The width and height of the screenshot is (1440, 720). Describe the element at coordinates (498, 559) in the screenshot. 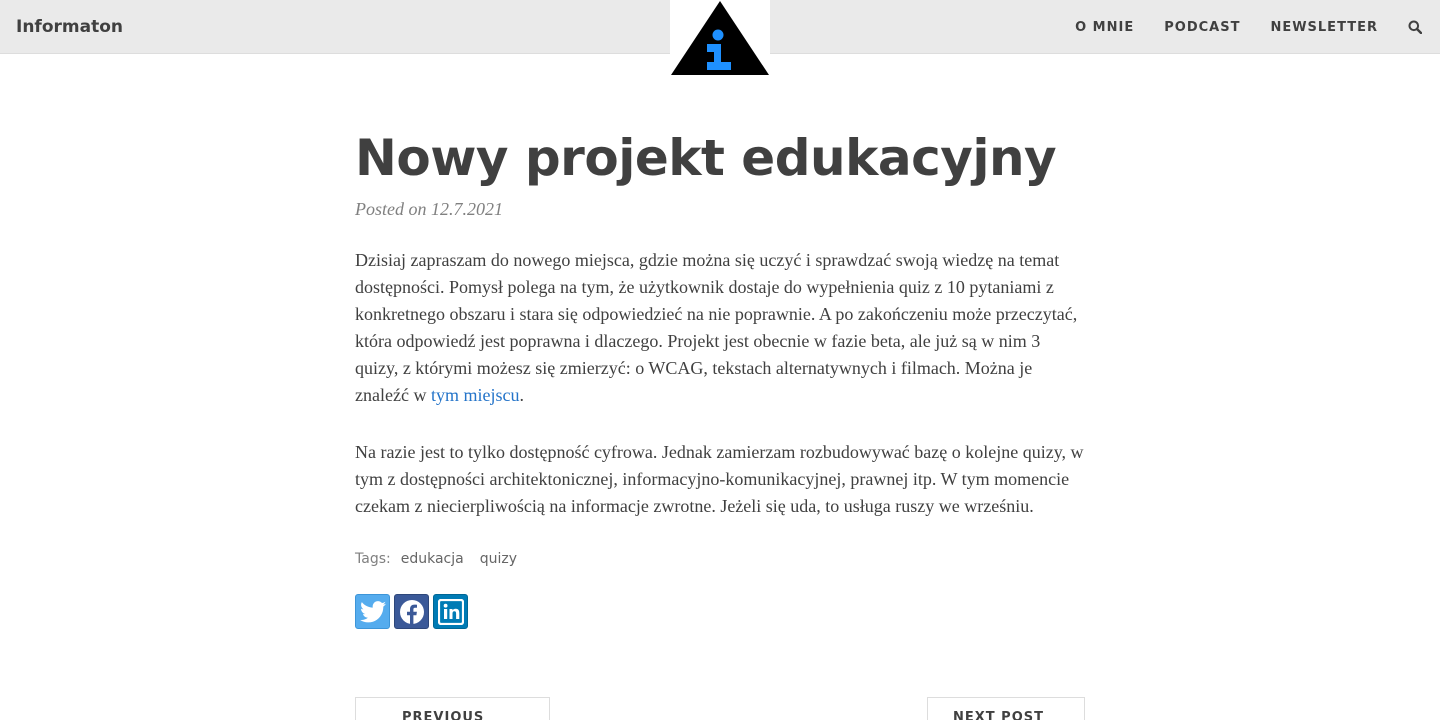

I see `tag-quizy: quizy` at that location.